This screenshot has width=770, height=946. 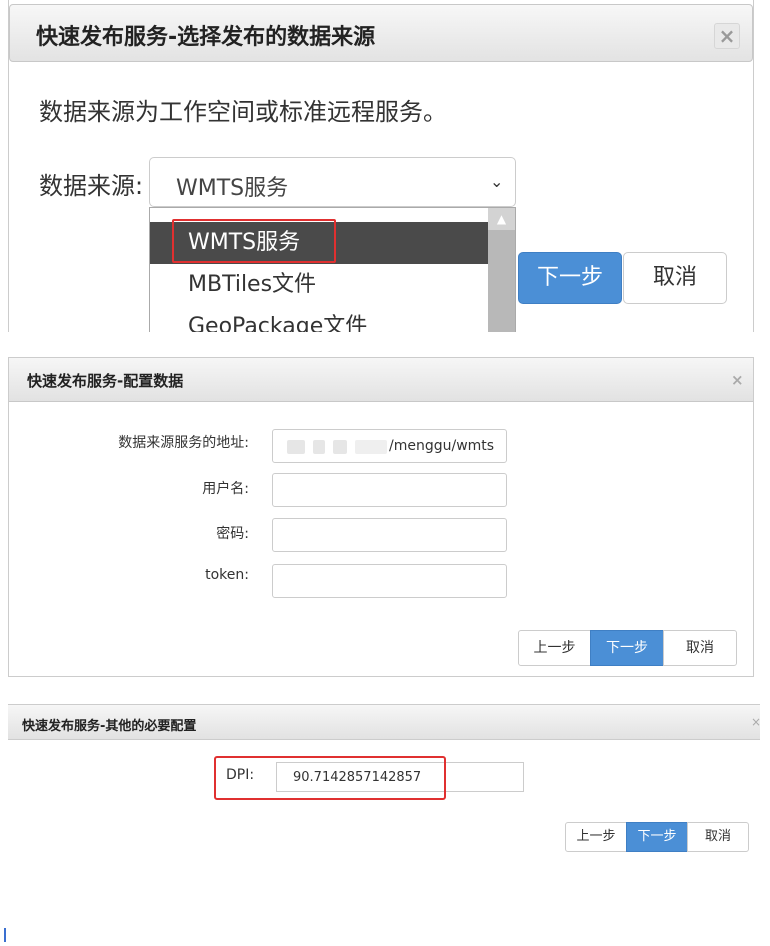 I want to click on source-select-value: WMTS服务, so click(x=232, y=188).